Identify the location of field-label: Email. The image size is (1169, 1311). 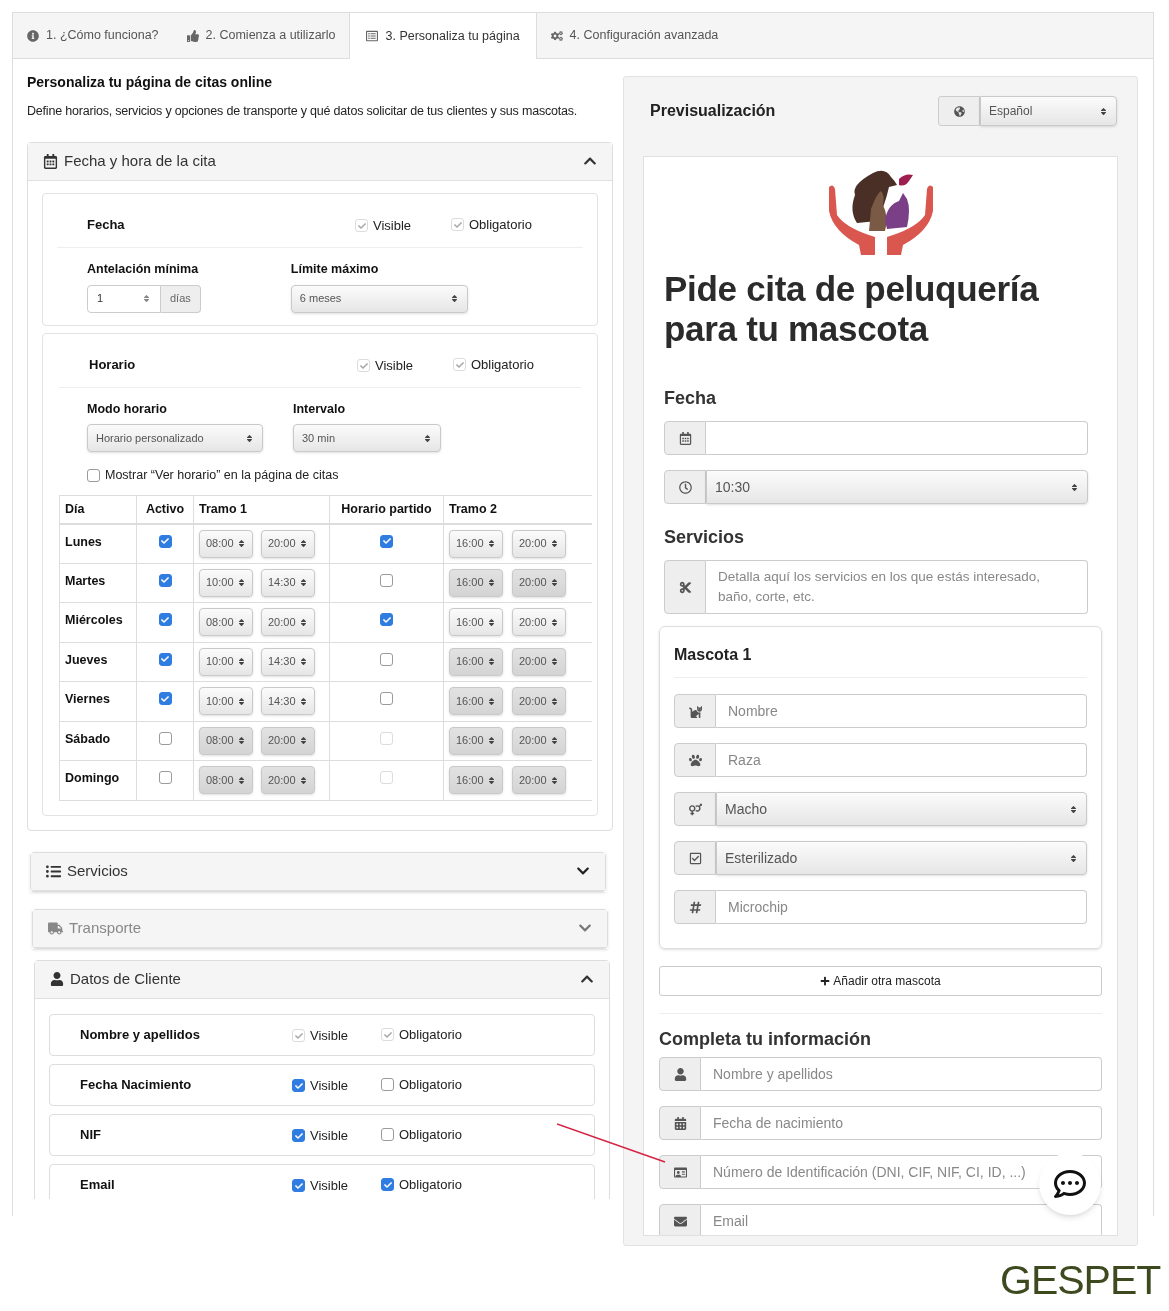
(98, 1184).